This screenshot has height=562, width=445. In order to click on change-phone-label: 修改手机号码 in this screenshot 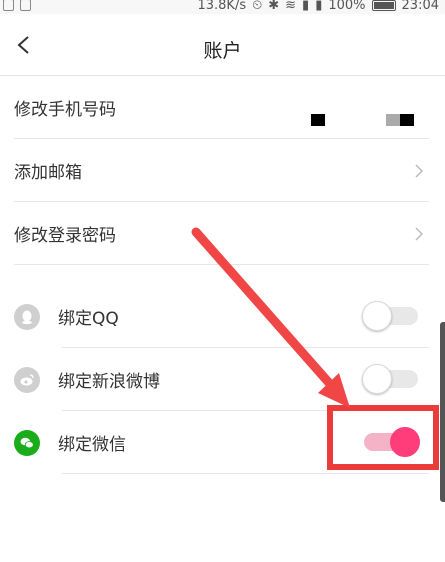, I will do `click(65, 110)`.